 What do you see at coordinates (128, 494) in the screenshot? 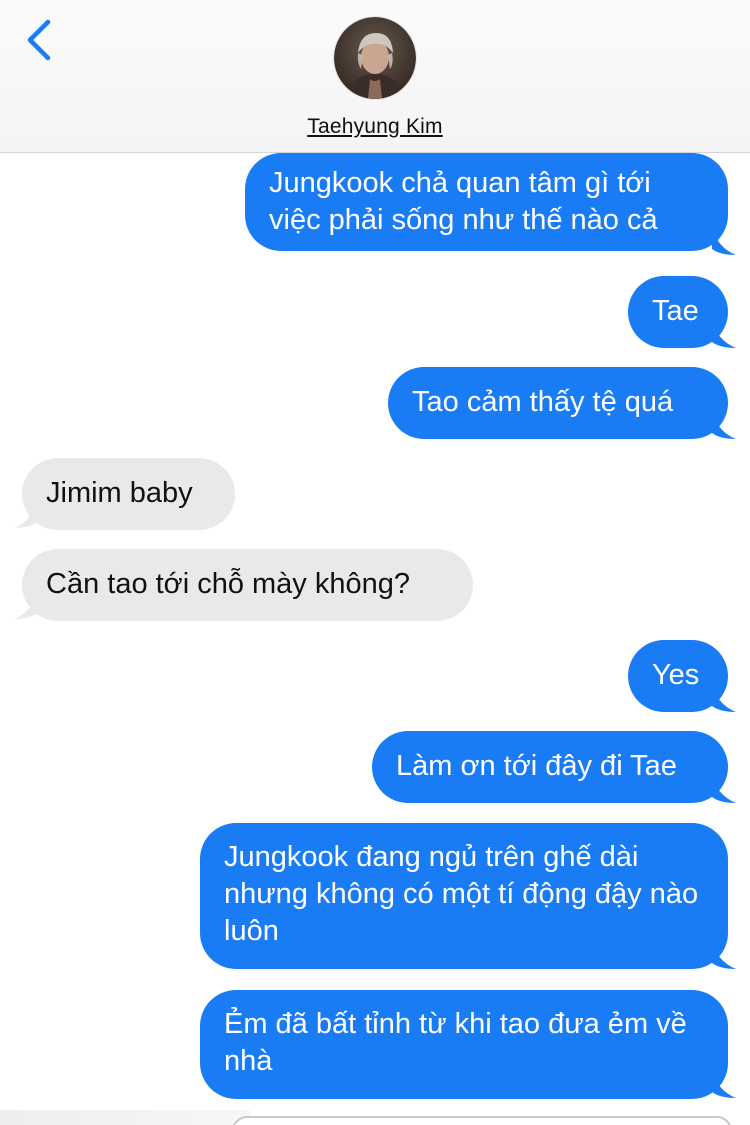
I see `message-bubble-received: Jimim baby` at bounding box center [128, 494].